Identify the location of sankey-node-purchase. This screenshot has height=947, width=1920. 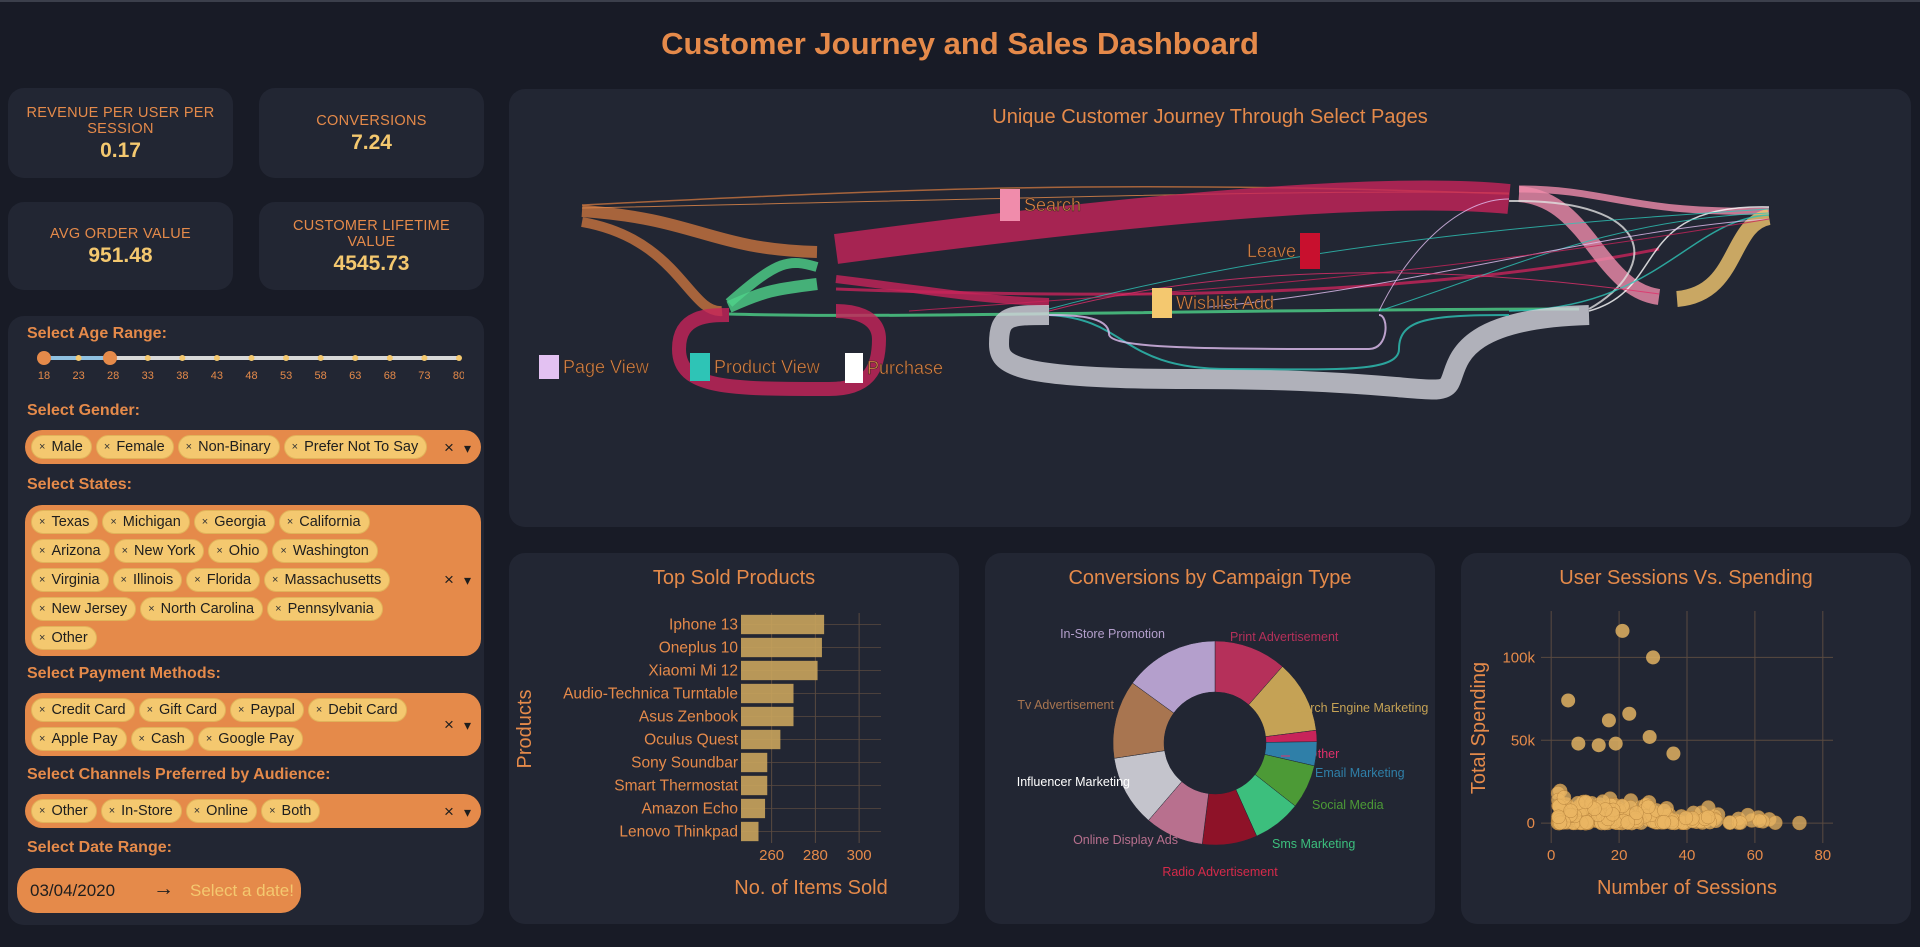
(854, 368).